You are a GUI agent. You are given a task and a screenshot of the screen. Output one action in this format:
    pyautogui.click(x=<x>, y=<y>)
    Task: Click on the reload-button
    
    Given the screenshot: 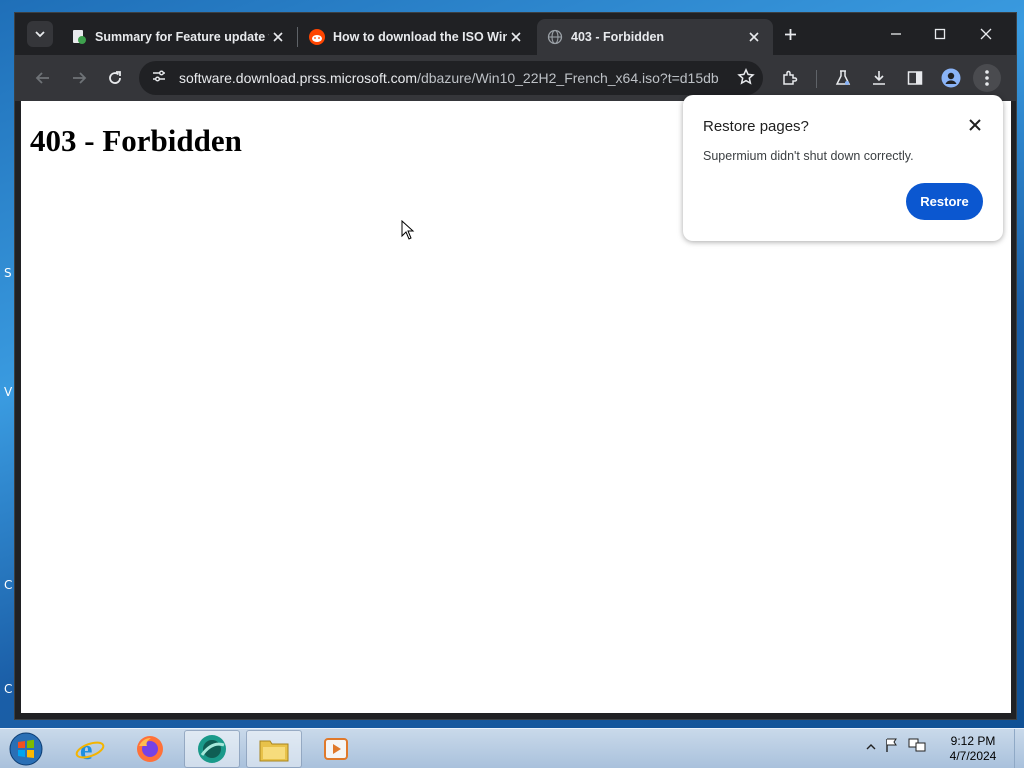 What is the action you would take?
    pyautogui.click(x=115, y=78)
    